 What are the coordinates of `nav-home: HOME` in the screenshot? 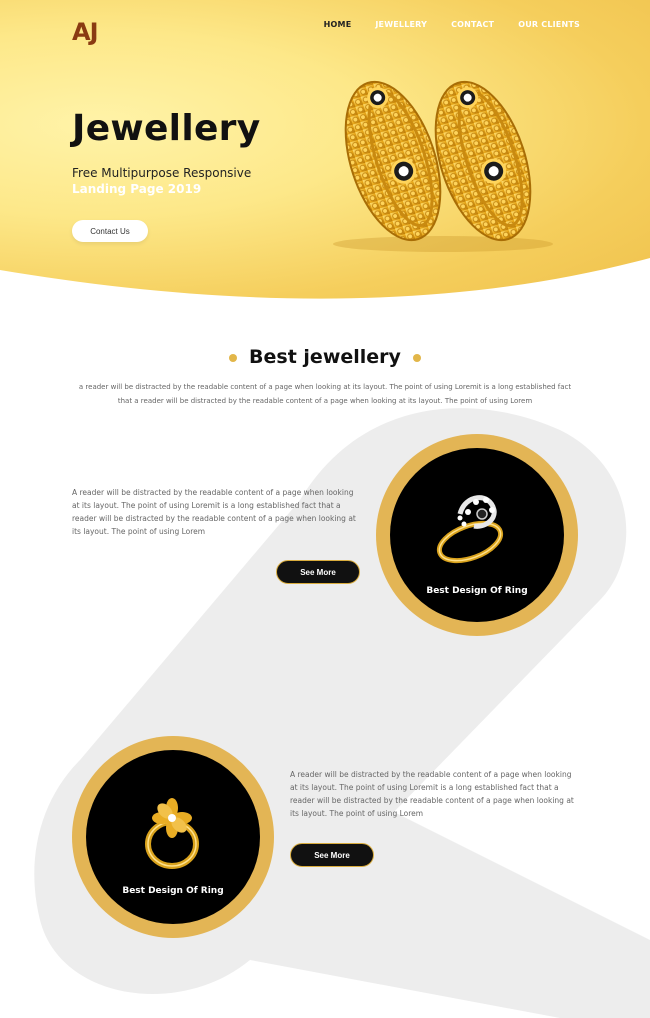 It's located at (338, 24).